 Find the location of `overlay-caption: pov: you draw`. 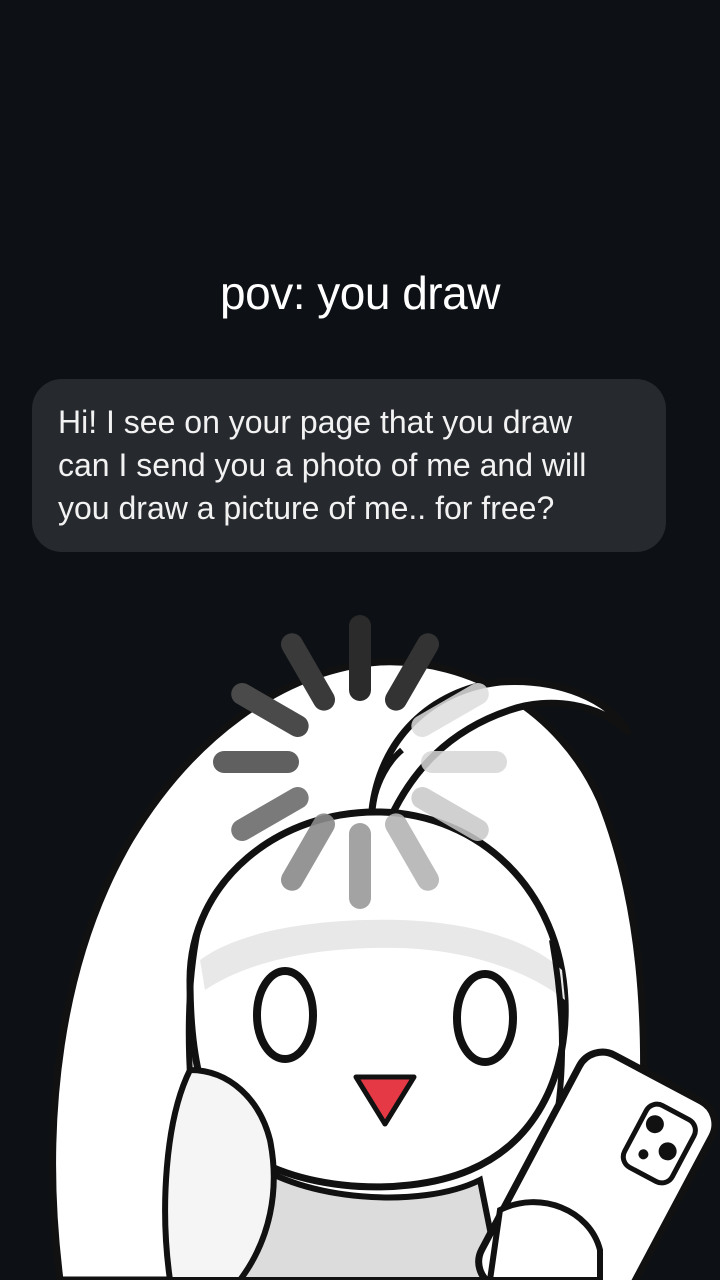

overlay-caption: pov: you draw is located at coordinates (360, 293).